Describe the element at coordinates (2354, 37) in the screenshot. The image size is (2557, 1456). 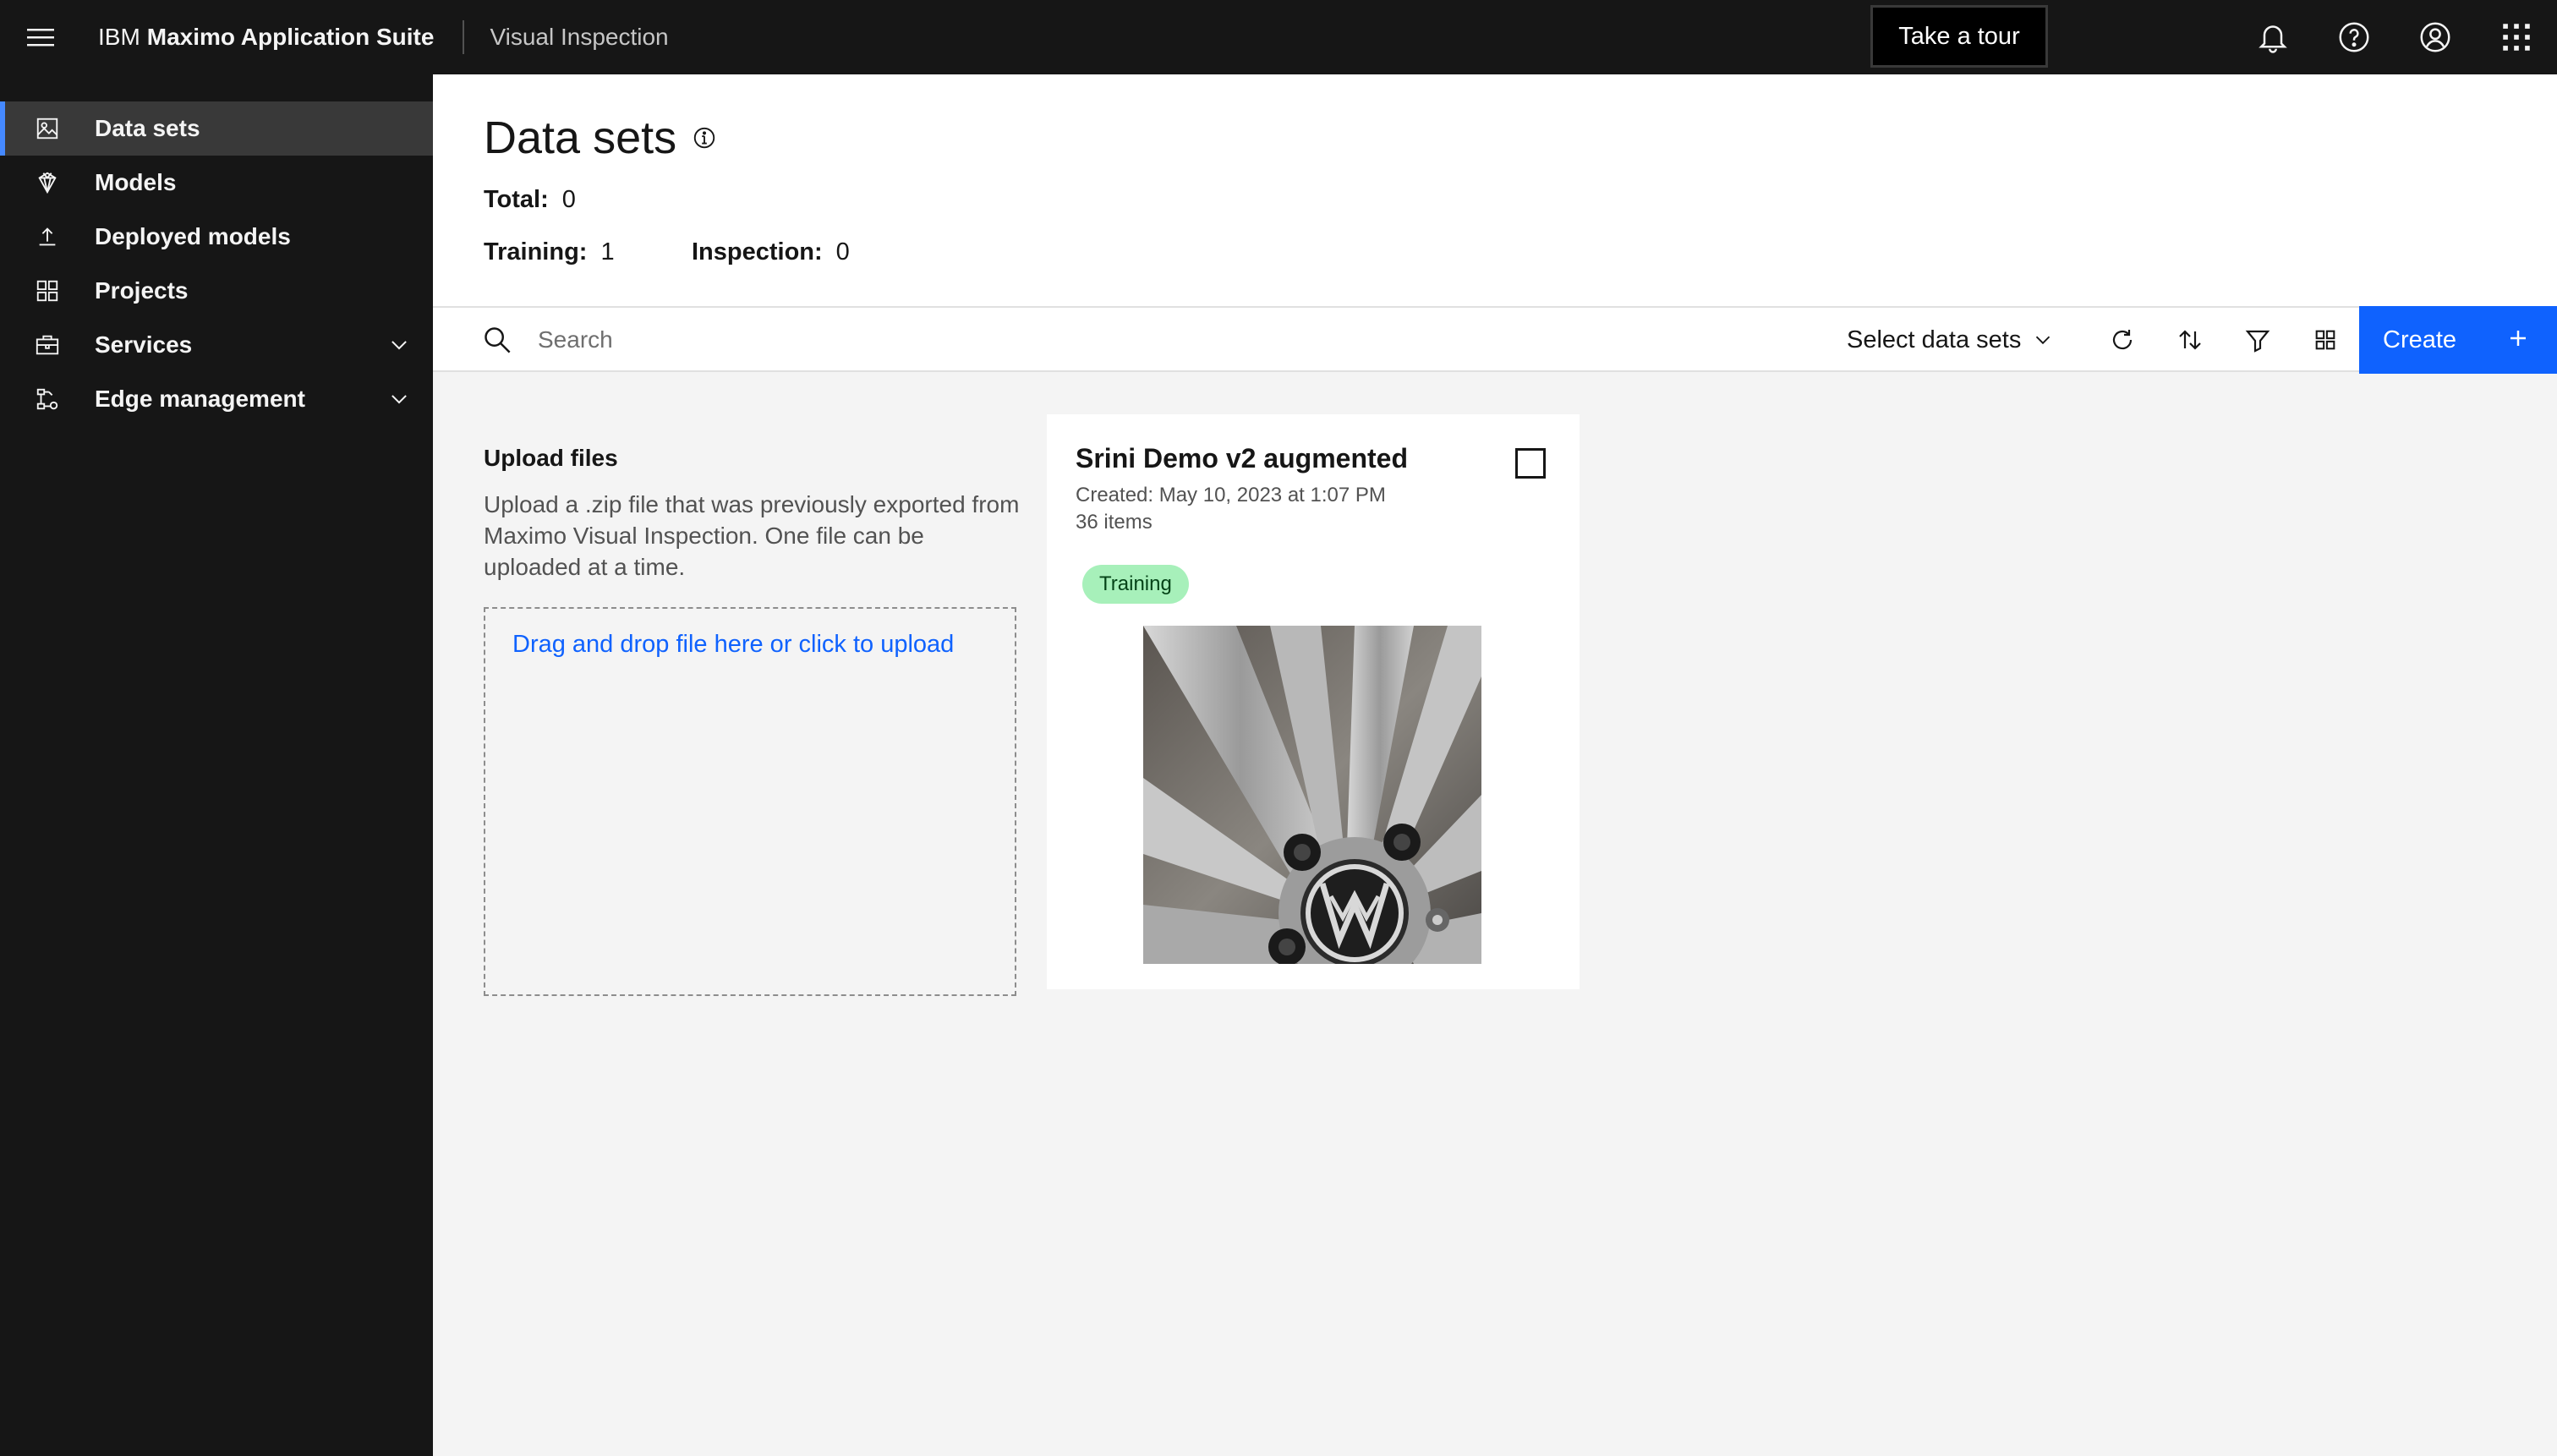
I see `help-icon` at that location.